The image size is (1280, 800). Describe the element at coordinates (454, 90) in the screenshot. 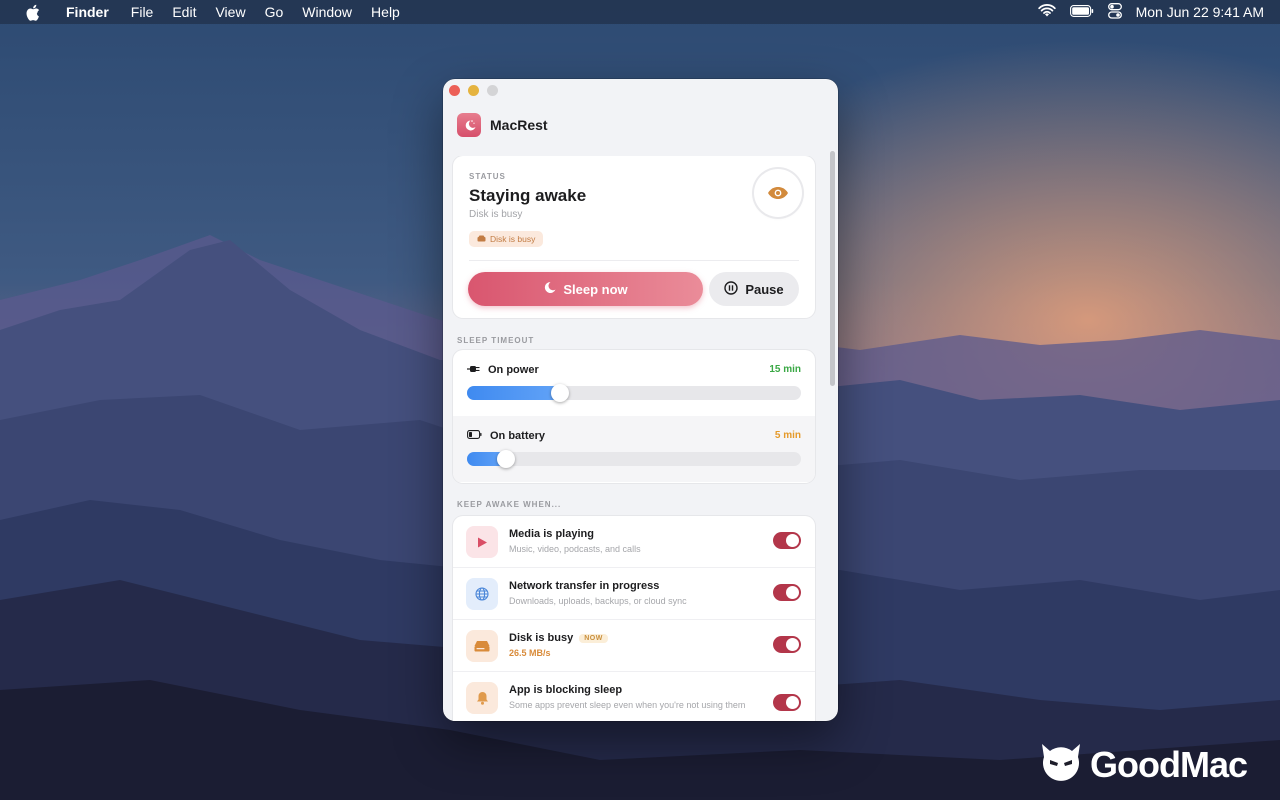

I see `close-window-button` at that location.